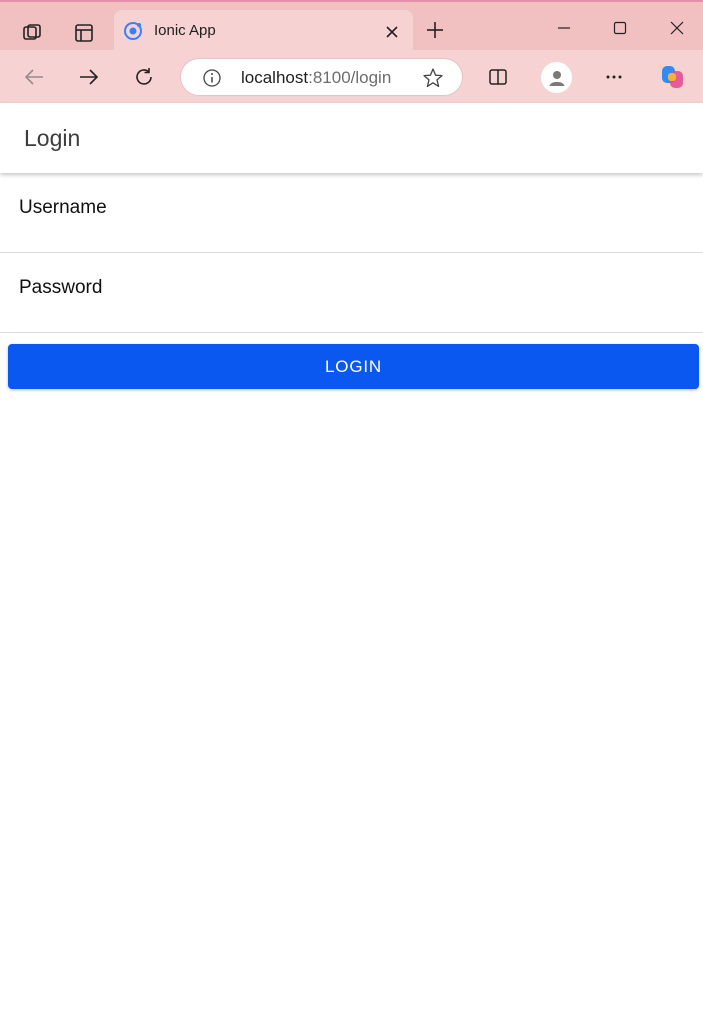 This screenshot has height=1018, width=703. I want to click on ionic-logo-icon, so click(133, 31).